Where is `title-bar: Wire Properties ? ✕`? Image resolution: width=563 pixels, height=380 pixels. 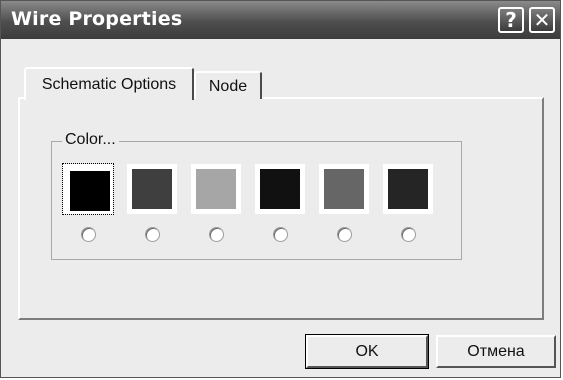 title-bar: Wire Properties ? ✕ is located at coordinates (280, 20).